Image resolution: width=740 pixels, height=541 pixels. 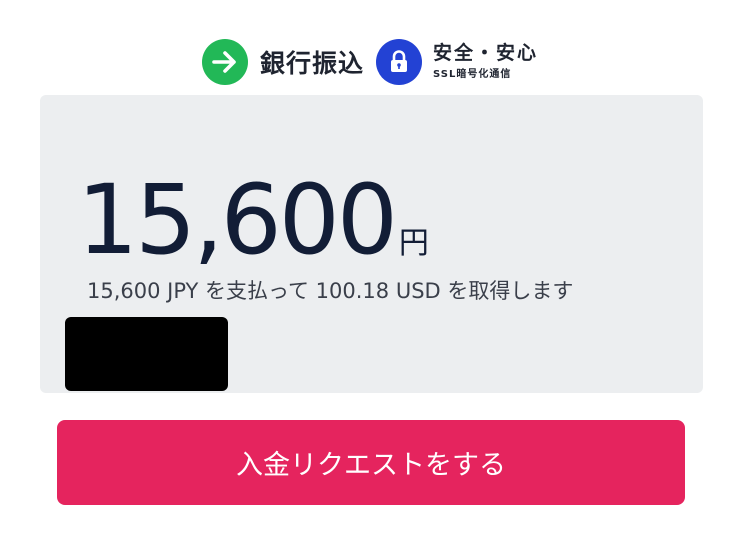 What do you see at coordinates (146, 354) in the screenshot?
I see `redacted-block` at bounding box center [146, 354].